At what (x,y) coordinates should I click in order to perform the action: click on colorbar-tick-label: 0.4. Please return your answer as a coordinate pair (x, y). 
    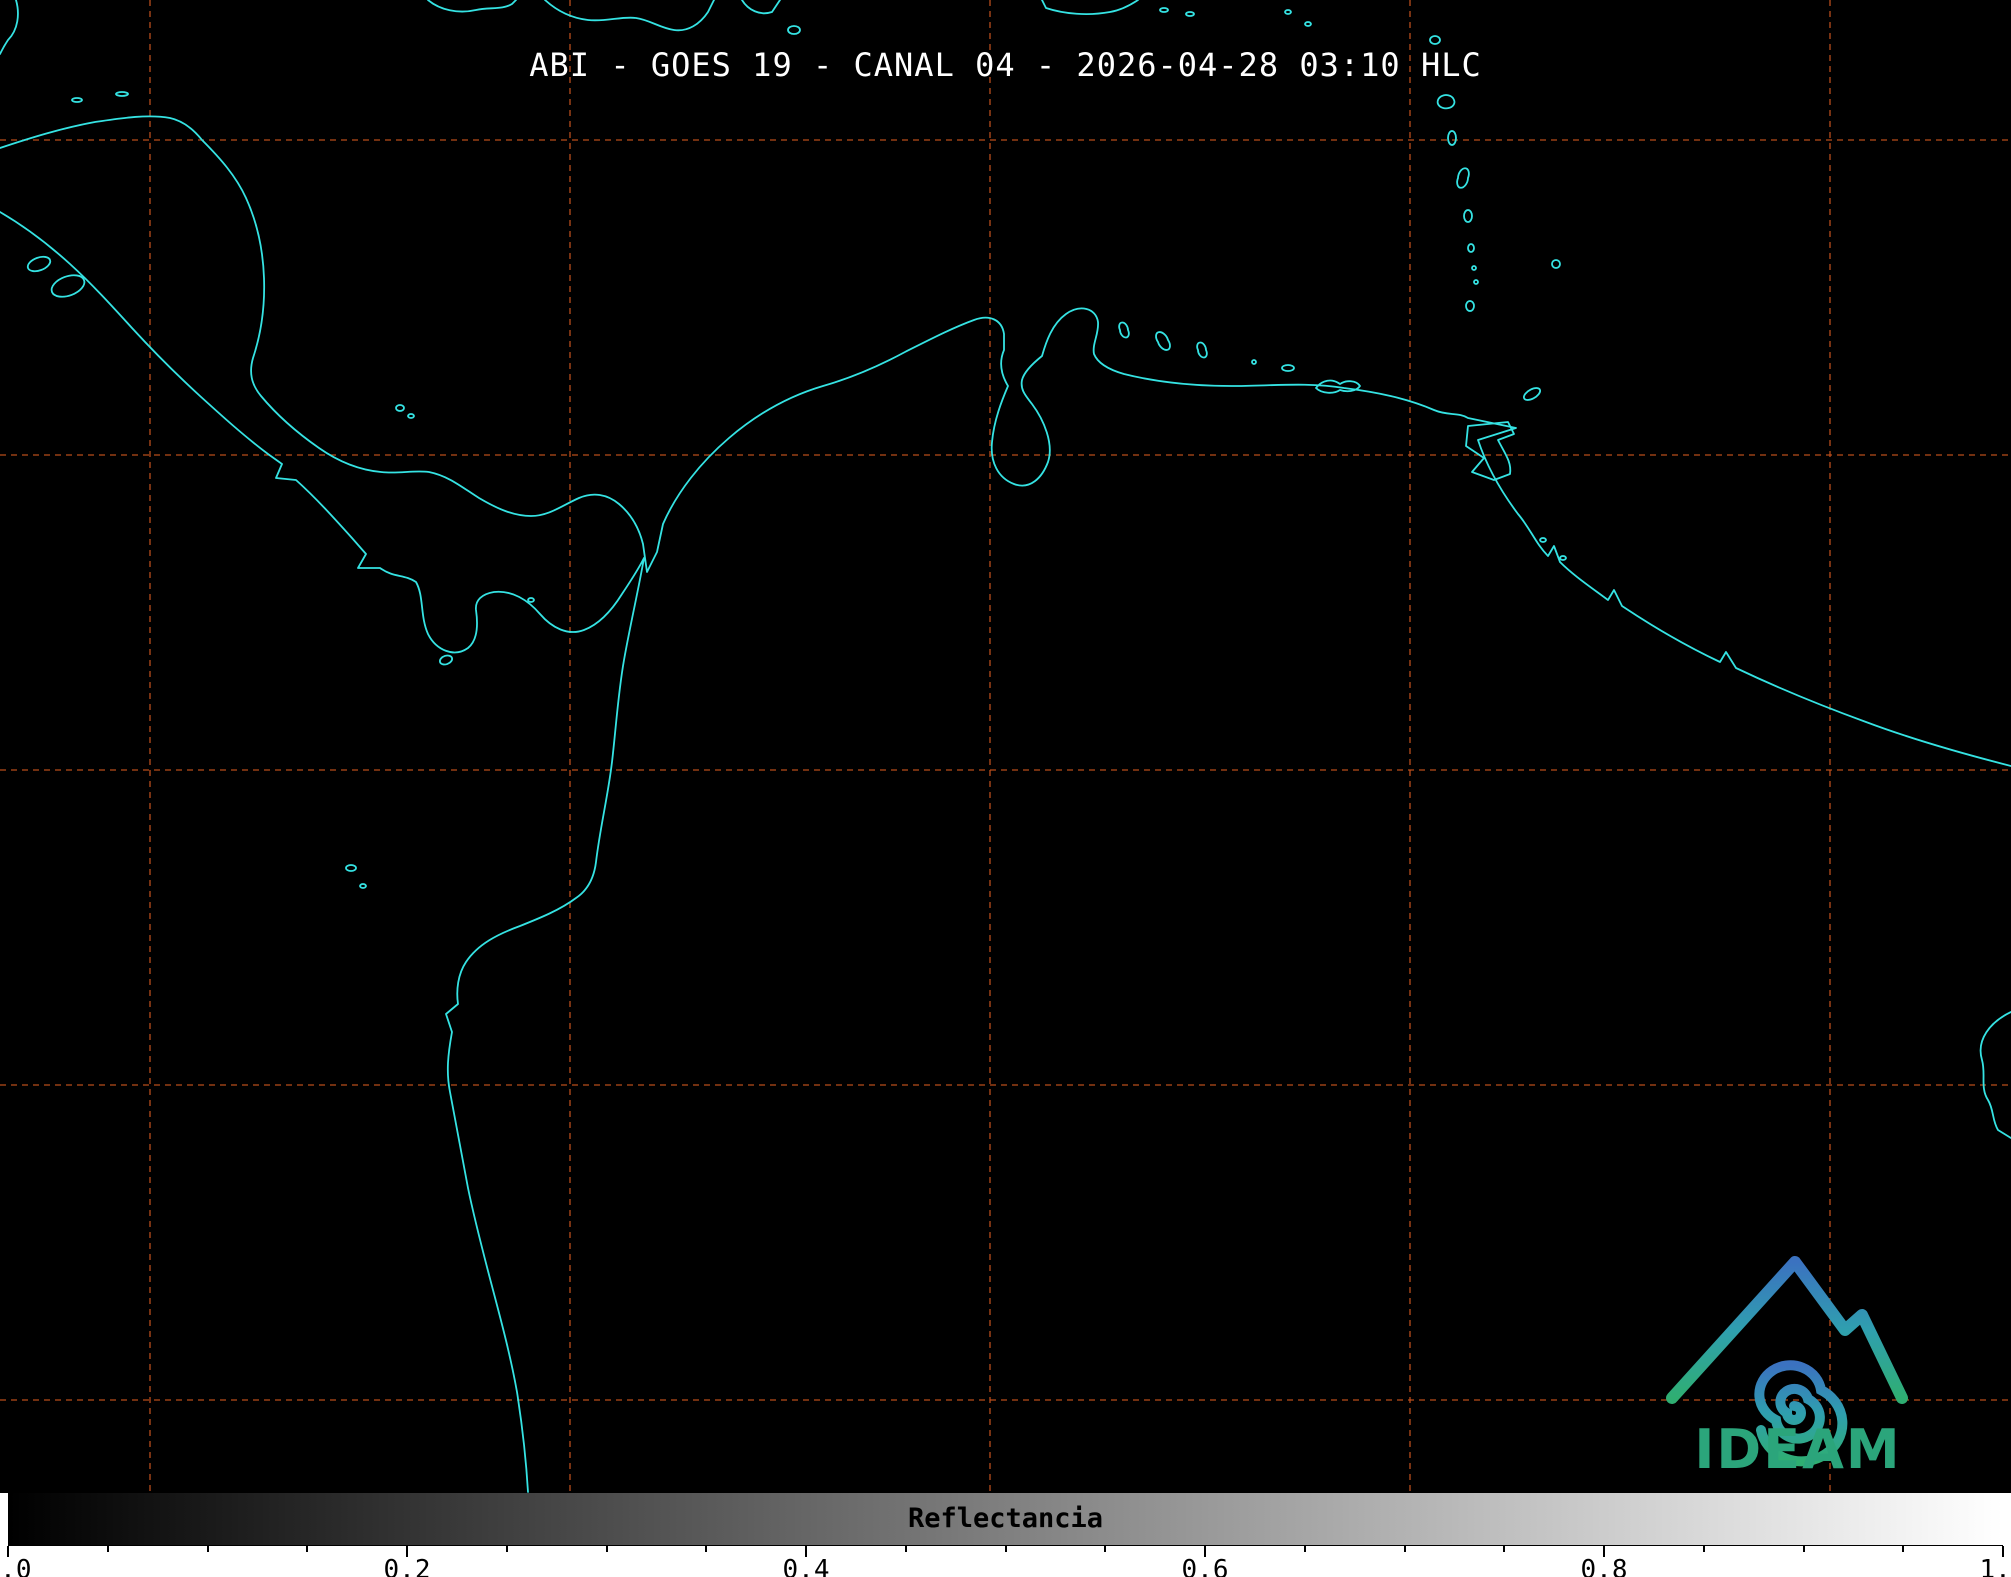
    Looking at the image, I should click on (806, 1566).